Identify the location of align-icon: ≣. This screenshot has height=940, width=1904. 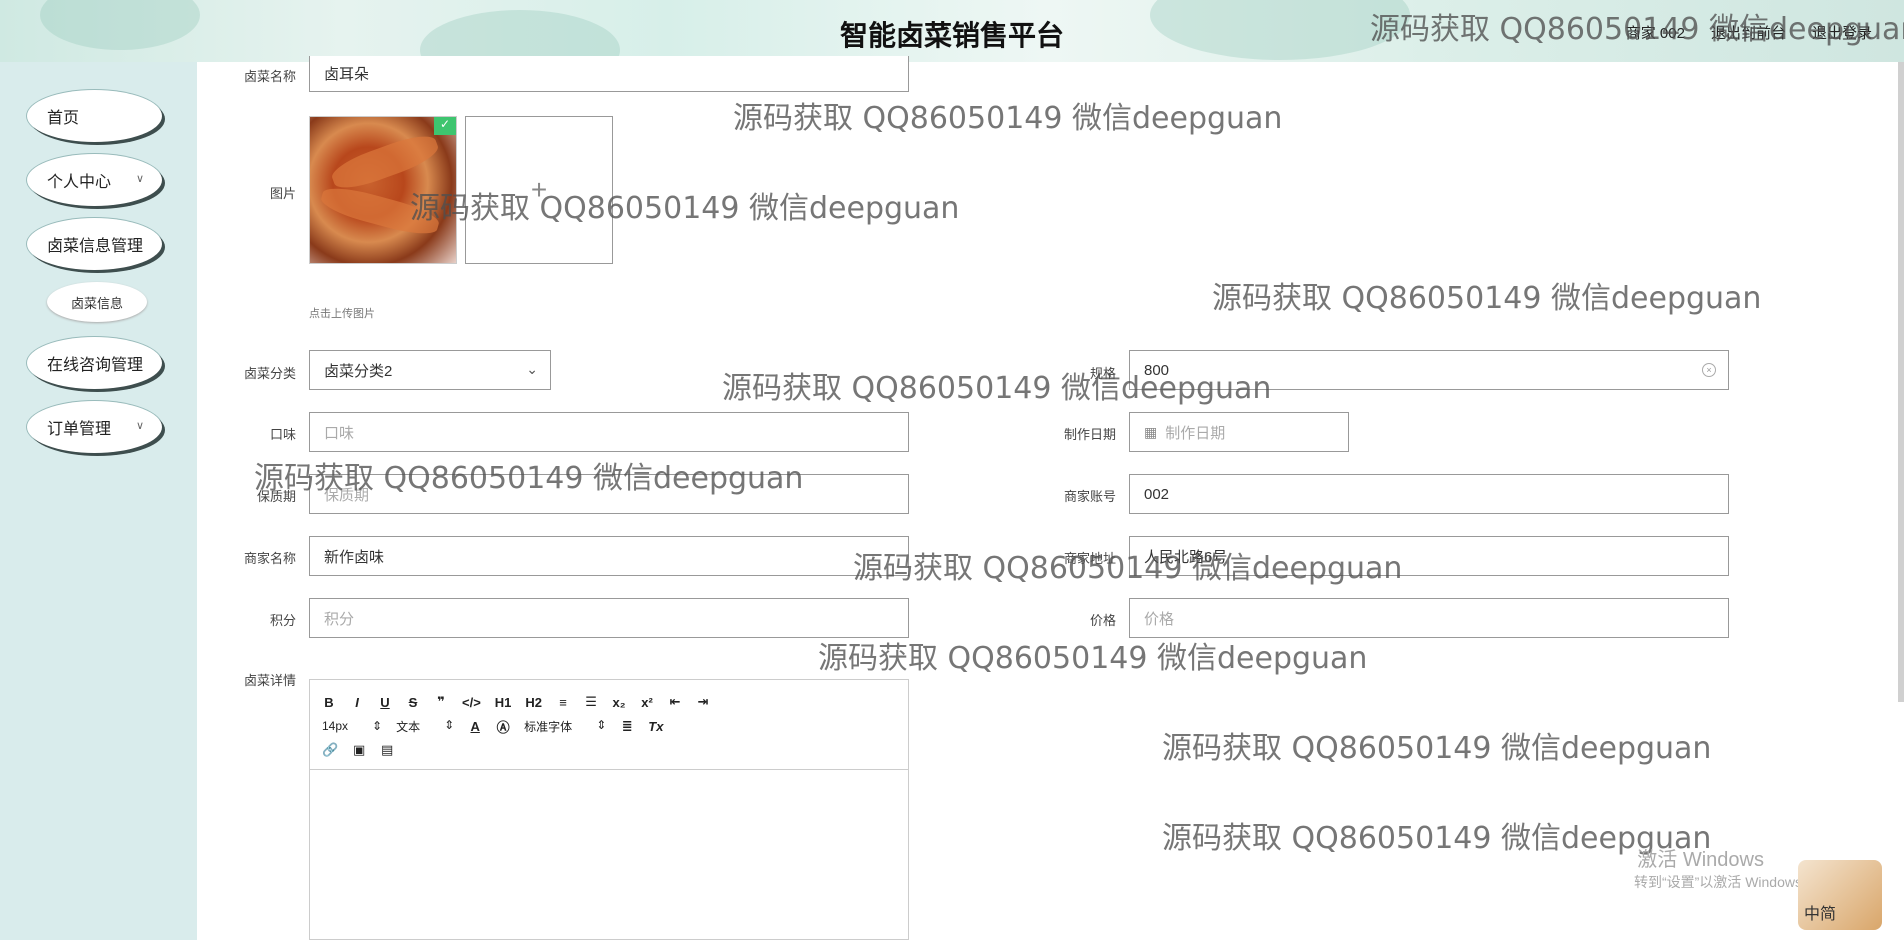
(627, 726).